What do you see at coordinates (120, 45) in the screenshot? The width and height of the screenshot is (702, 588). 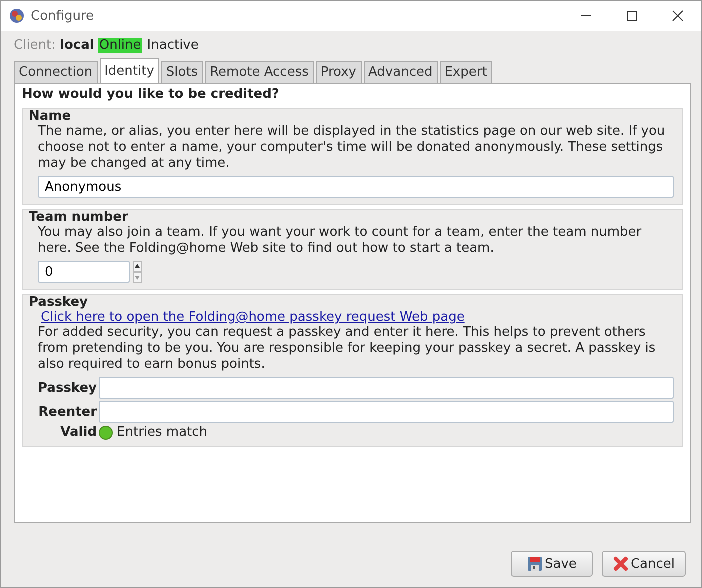 I see `client-status: Online` at bounding box center [120, 45].